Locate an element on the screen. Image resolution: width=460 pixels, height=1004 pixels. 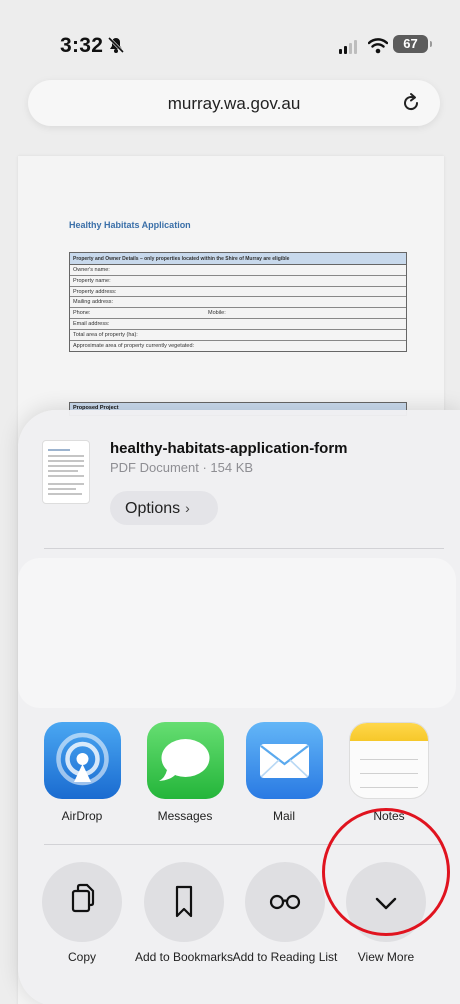
pdf-row-label: Owner's name: is located at coordinates (91, 270).